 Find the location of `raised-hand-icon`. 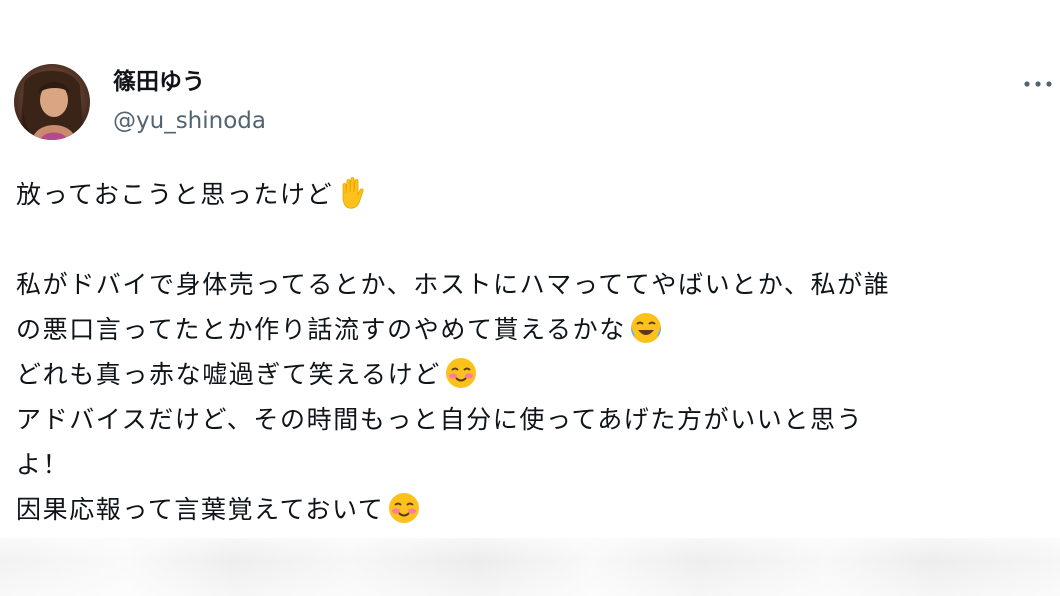

raised-hand-icon is located at coordinates (352, 200).